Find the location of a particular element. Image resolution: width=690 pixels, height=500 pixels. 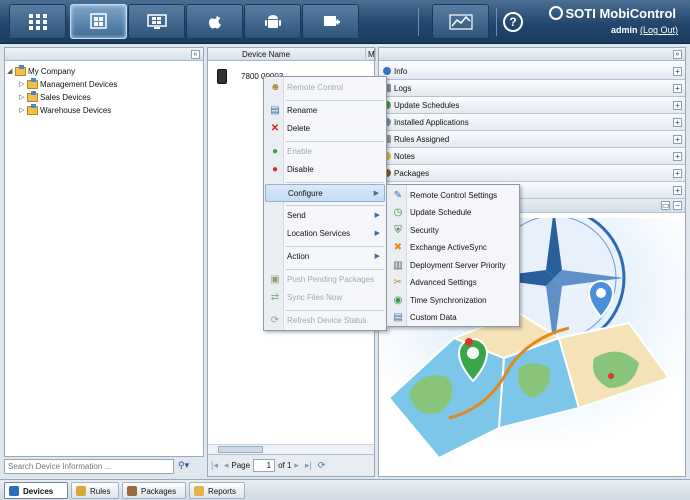

chart-icon is located at coordinates (460, 21).